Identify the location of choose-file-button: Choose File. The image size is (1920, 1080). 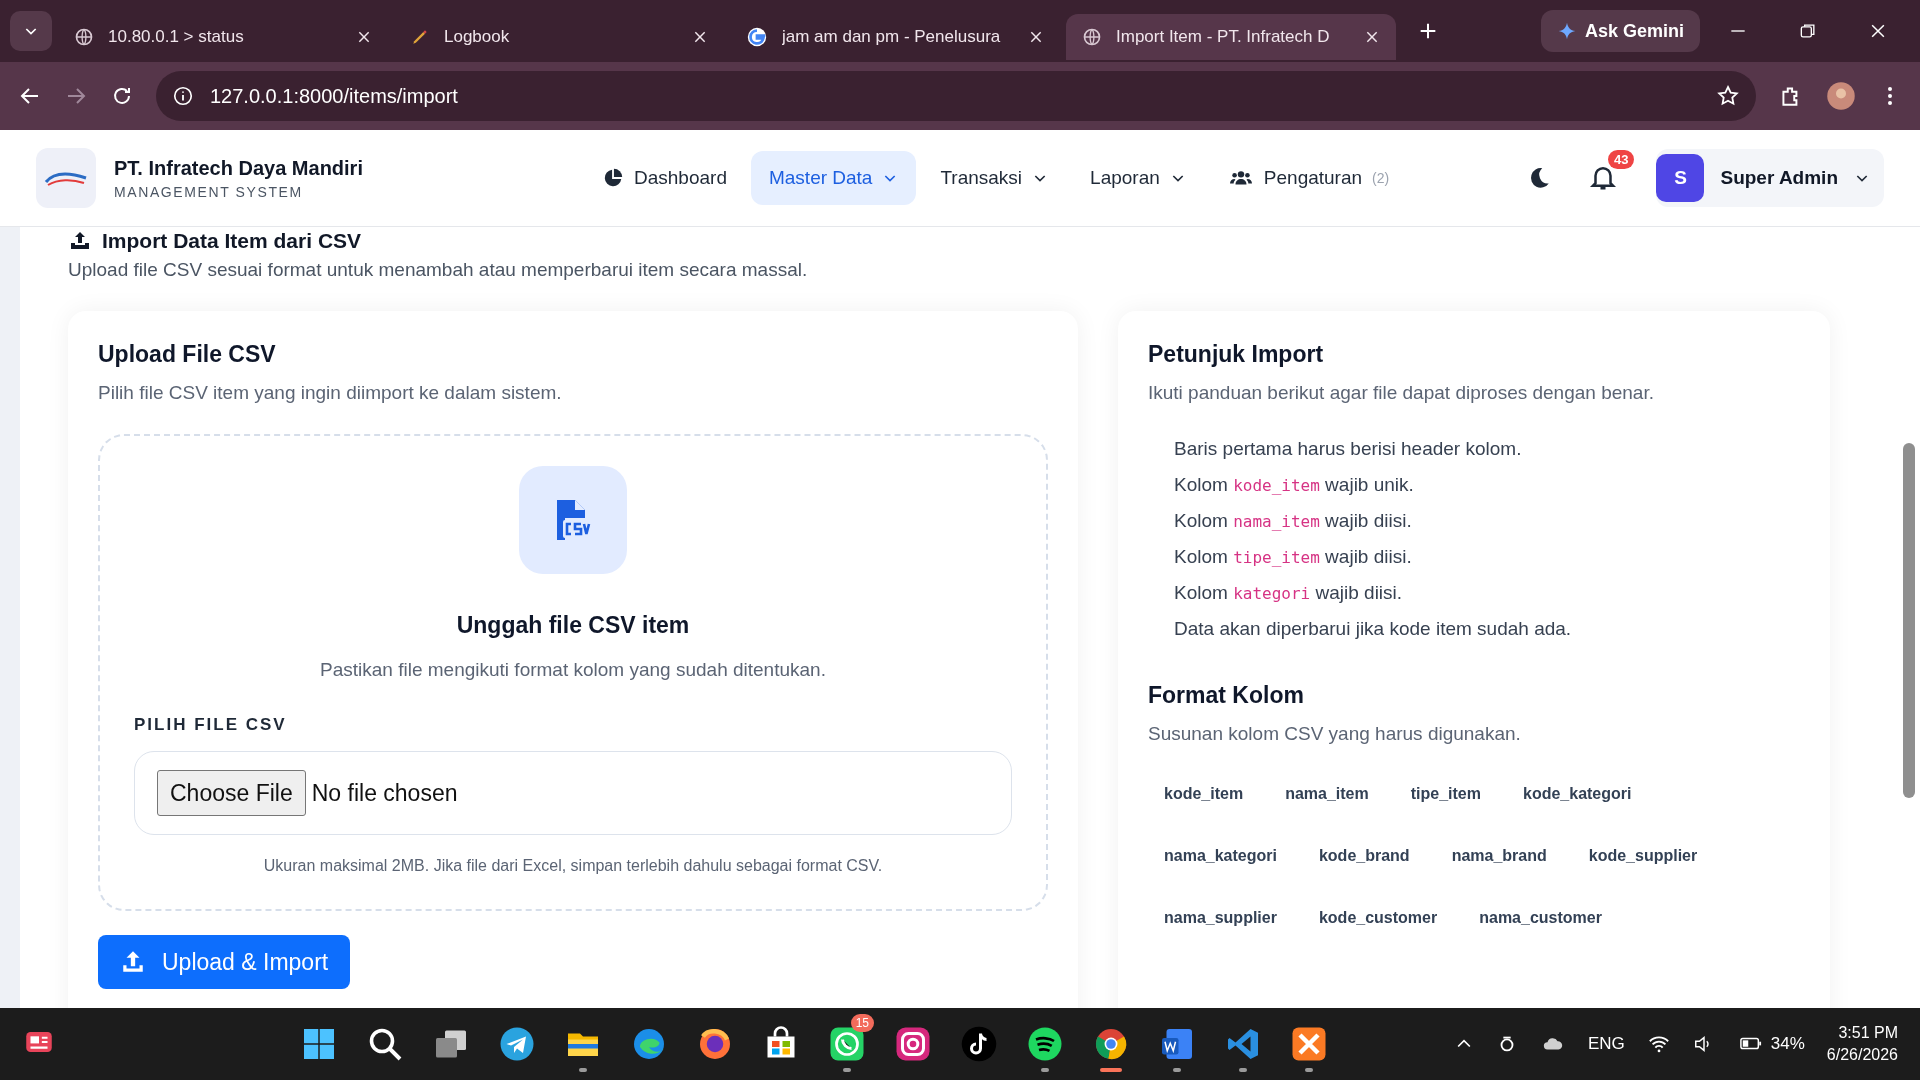
(231, 793).